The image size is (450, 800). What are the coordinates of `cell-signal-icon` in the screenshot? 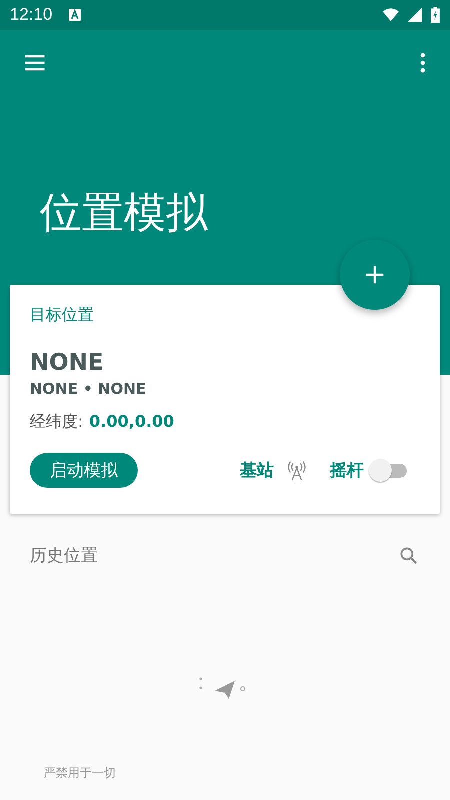 It's located at (415, 15).